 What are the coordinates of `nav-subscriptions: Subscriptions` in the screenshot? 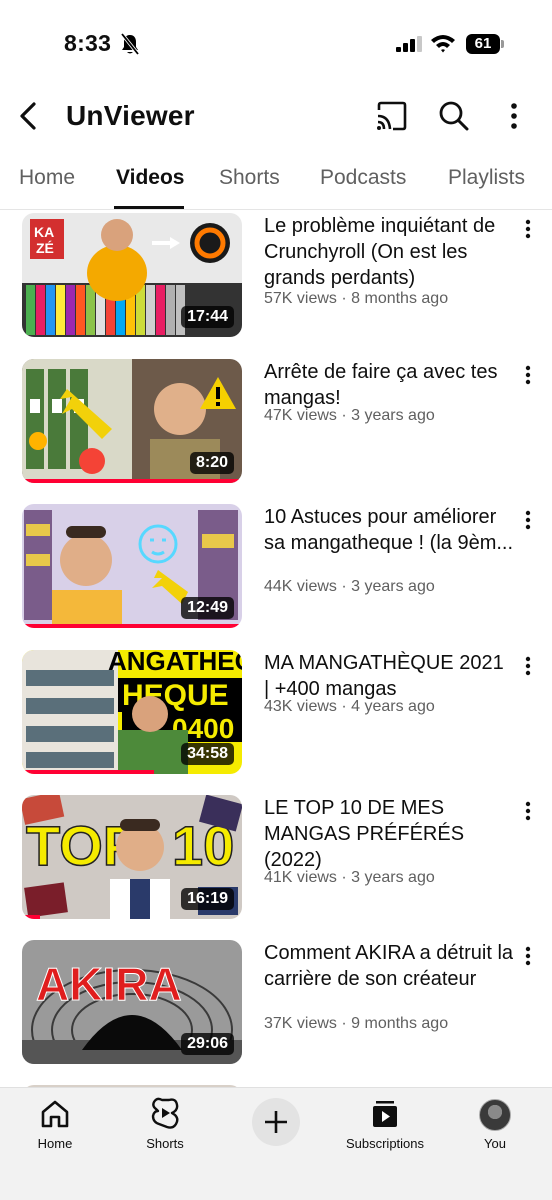 It's located at (385, 1123).